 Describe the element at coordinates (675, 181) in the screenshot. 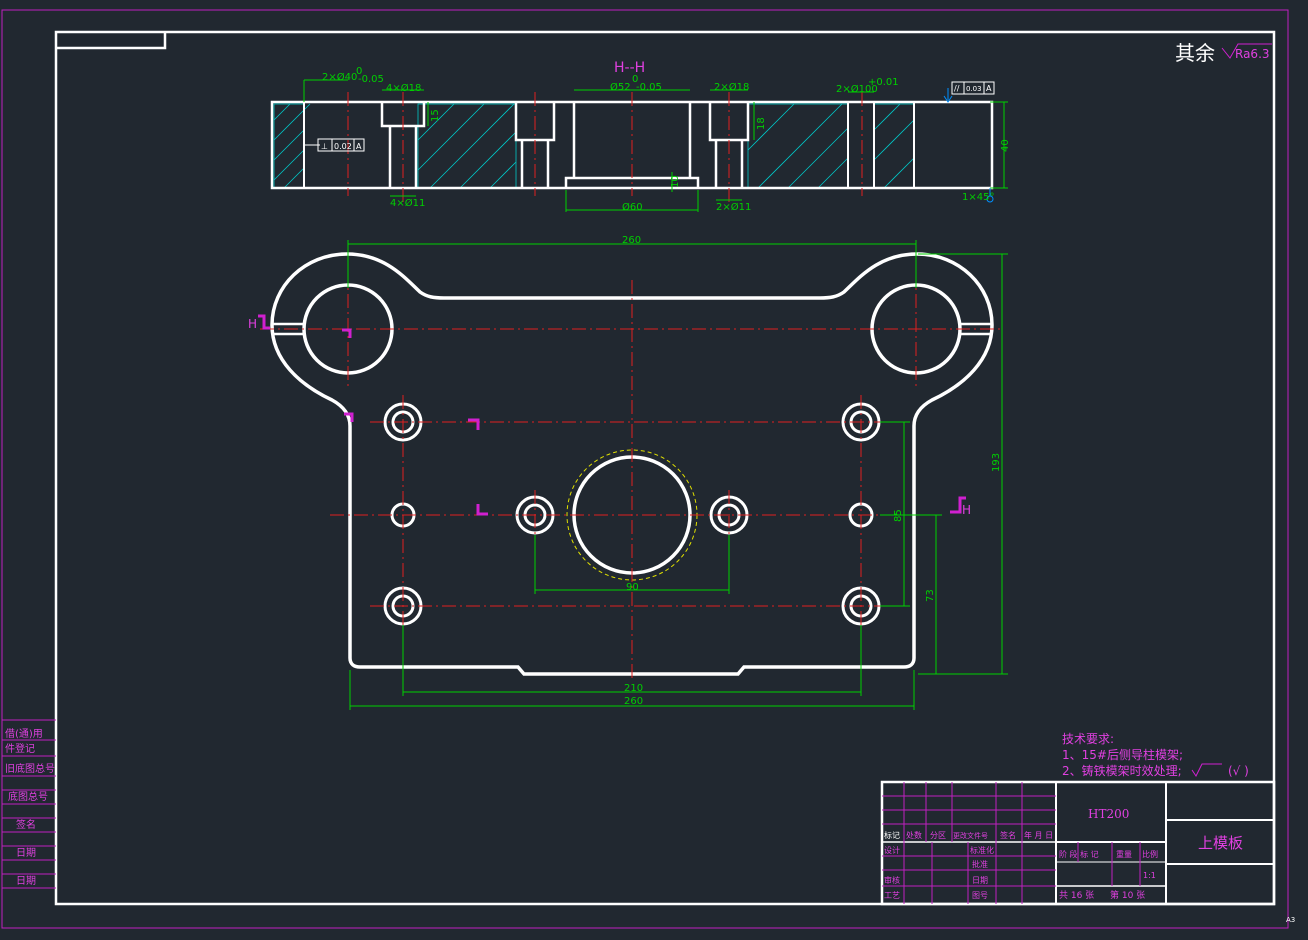

I see `dim-step-10: 10` at that location.